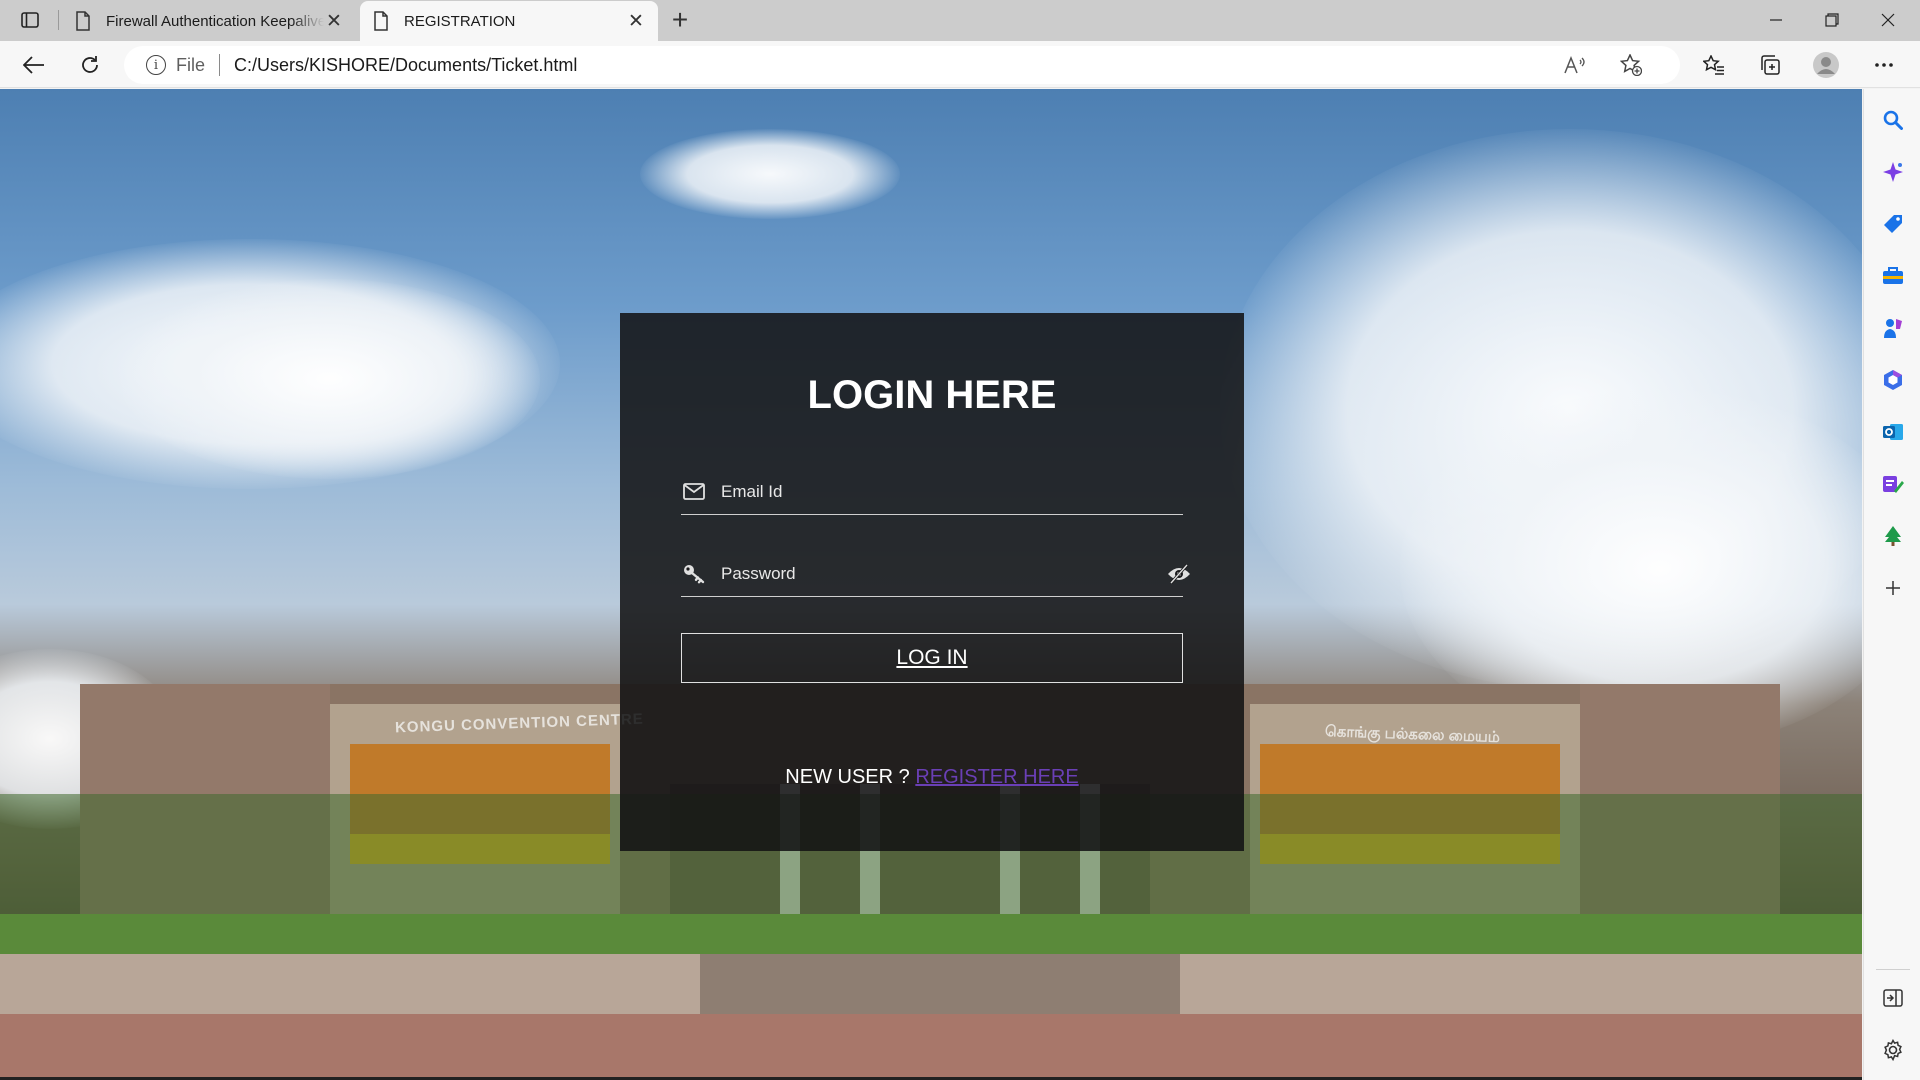 The image size is (1920, 1080). I want to click on hide-sidebar-icon, so click(1893, 998).